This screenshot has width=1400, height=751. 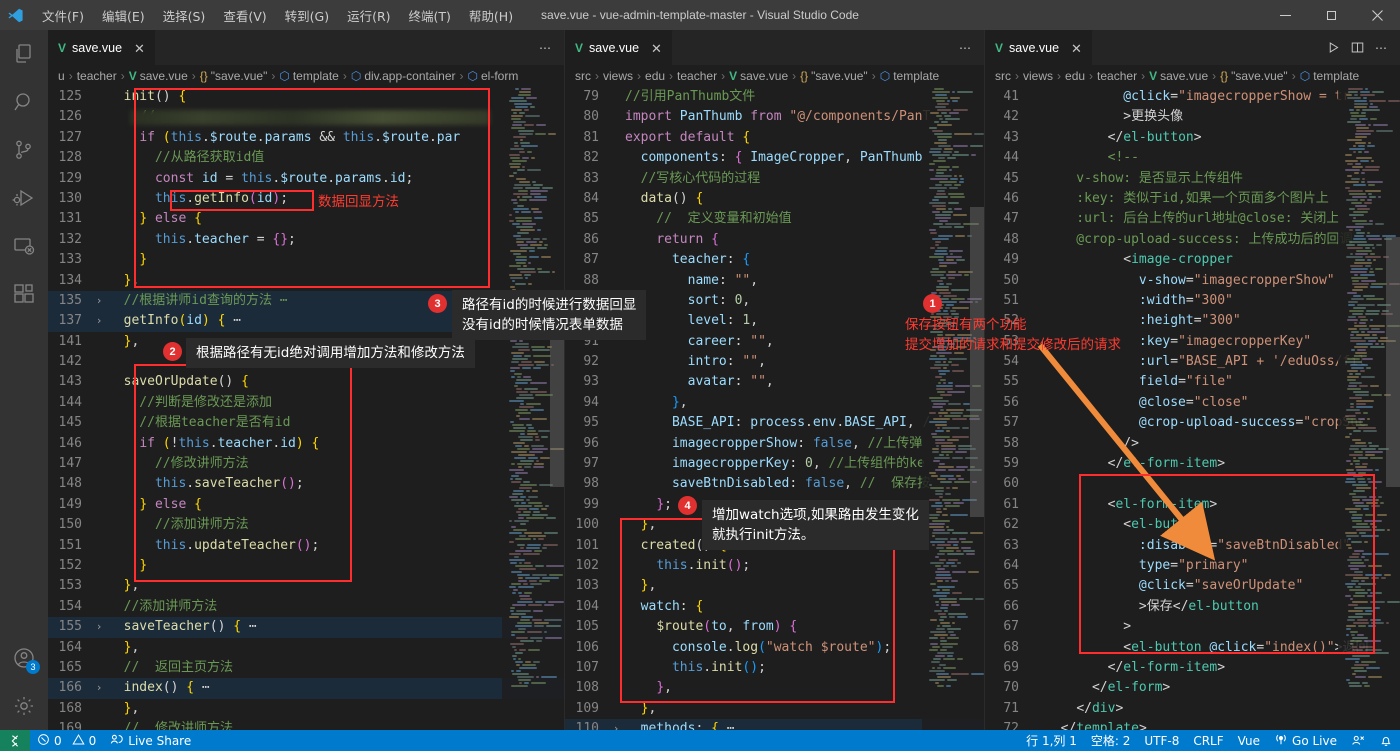 I want to click on code-line: 131 } else {, so click(x=306, y=219).